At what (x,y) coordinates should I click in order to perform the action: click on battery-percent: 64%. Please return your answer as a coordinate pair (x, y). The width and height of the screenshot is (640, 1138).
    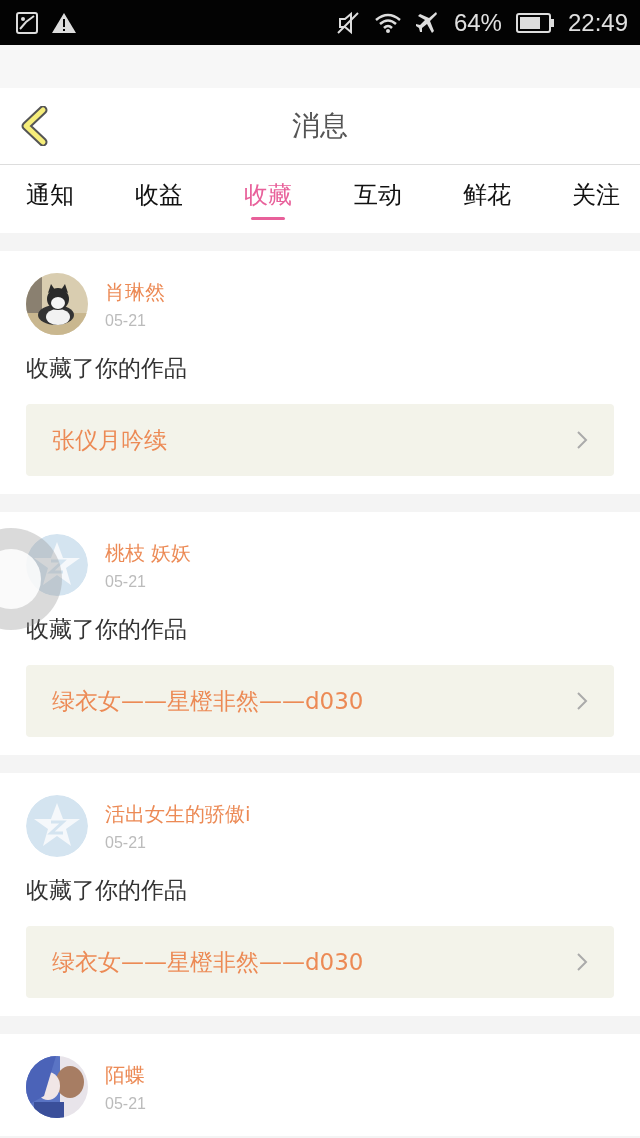
    Looking at the image, I should click on (477, 22).